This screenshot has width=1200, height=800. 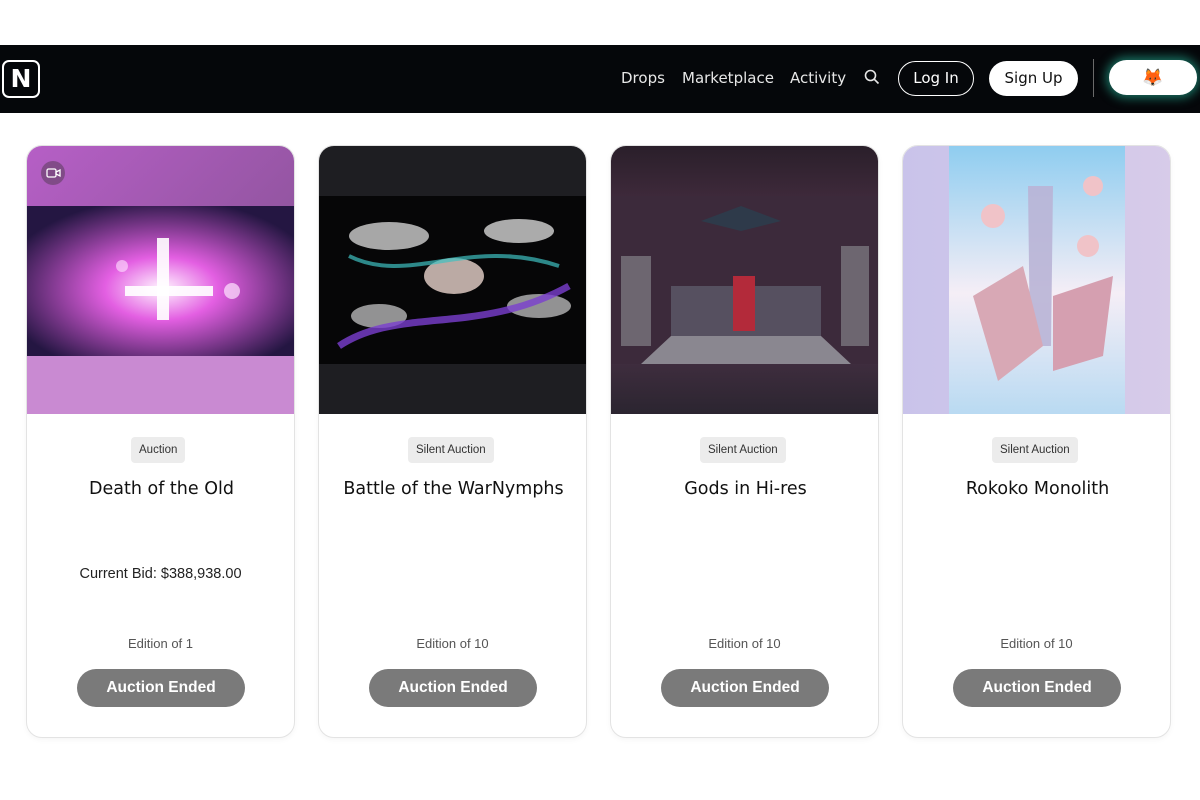 What do you see at coordinates (1033, 78) in the screenshot?
I see `signup-button: Sign Up` at bounding box center [1033, 78].